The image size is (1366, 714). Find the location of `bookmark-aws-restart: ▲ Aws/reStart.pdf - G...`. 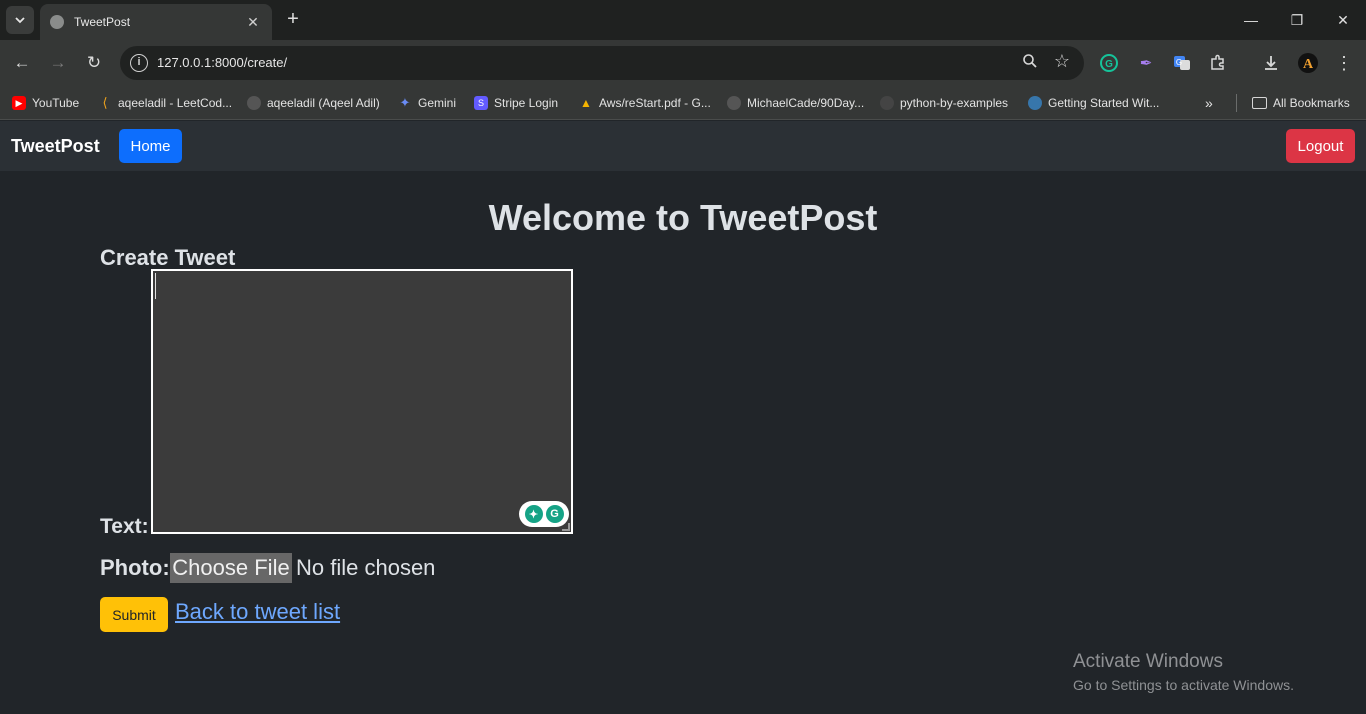

bookmark-aws-restart: ▲ Aws/reStart.pdf - G... is located at coordinates (645, 103).